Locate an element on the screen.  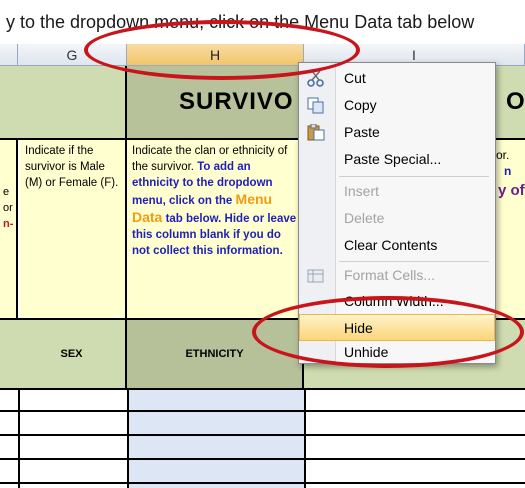
left-fragment-3: n- is located at coordinates (8, 224).